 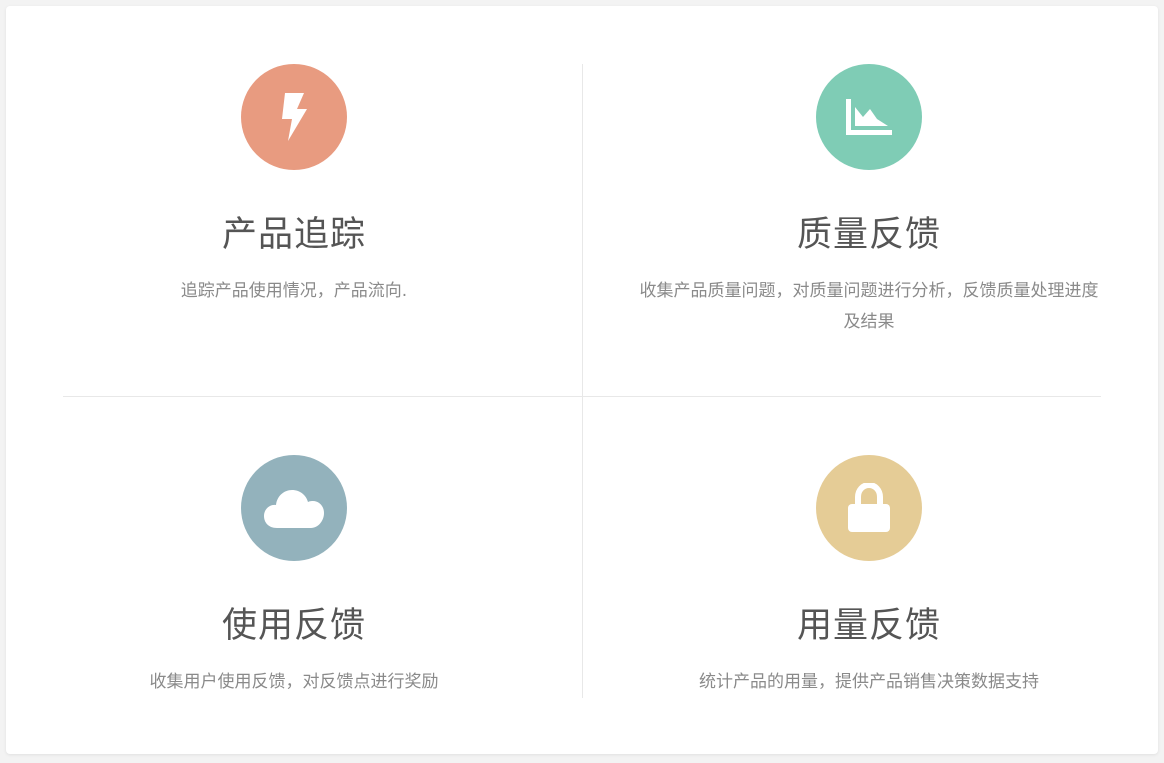 I want to click on lightning-icon, so click(x=294, y=117).